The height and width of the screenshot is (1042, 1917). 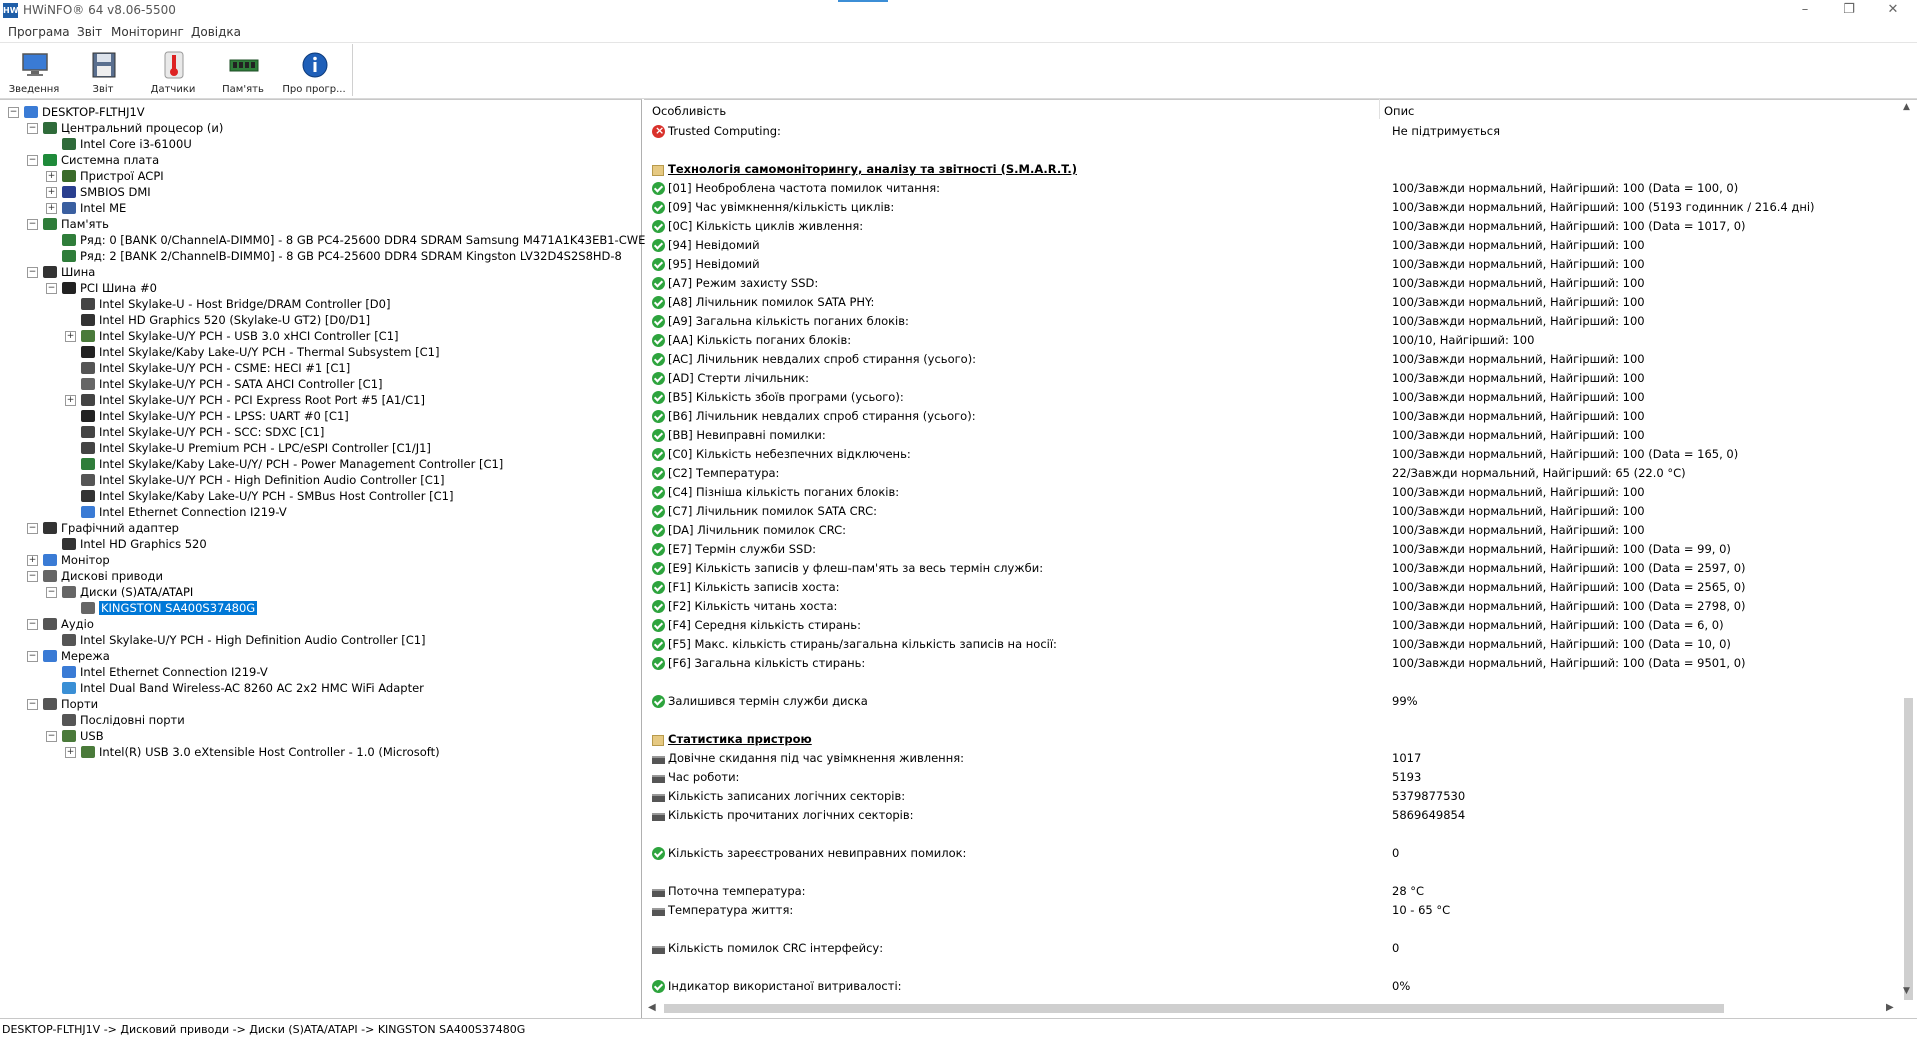 What do you see at coordinates (1272, 131) in the screenshot?
I see `details-row: Trusted Computing: Не підтримується` at bounding box center [1272, 131].